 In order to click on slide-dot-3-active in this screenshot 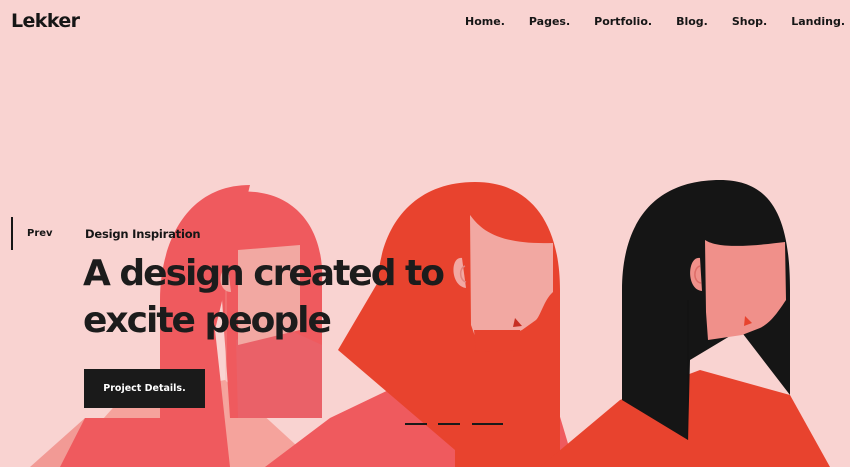, I will do `click(487, 424)`.